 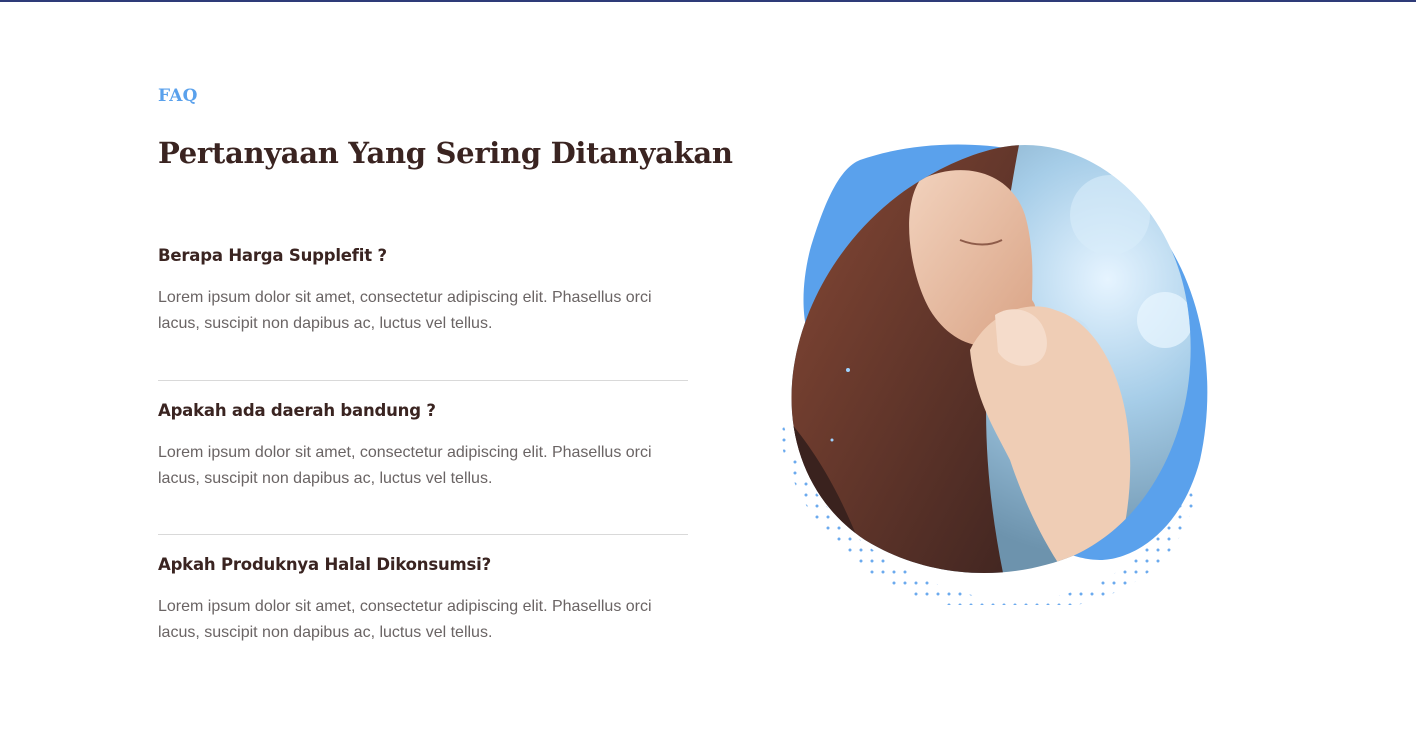 I want to click on faq-question: Berapa Harga Supplefit ?, so click(x=272, y=255).